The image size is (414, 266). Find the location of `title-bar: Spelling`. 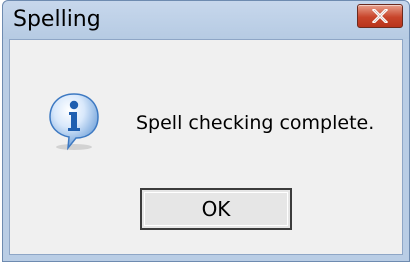

title-bar: Spelling is located at coordinates (206, 20).